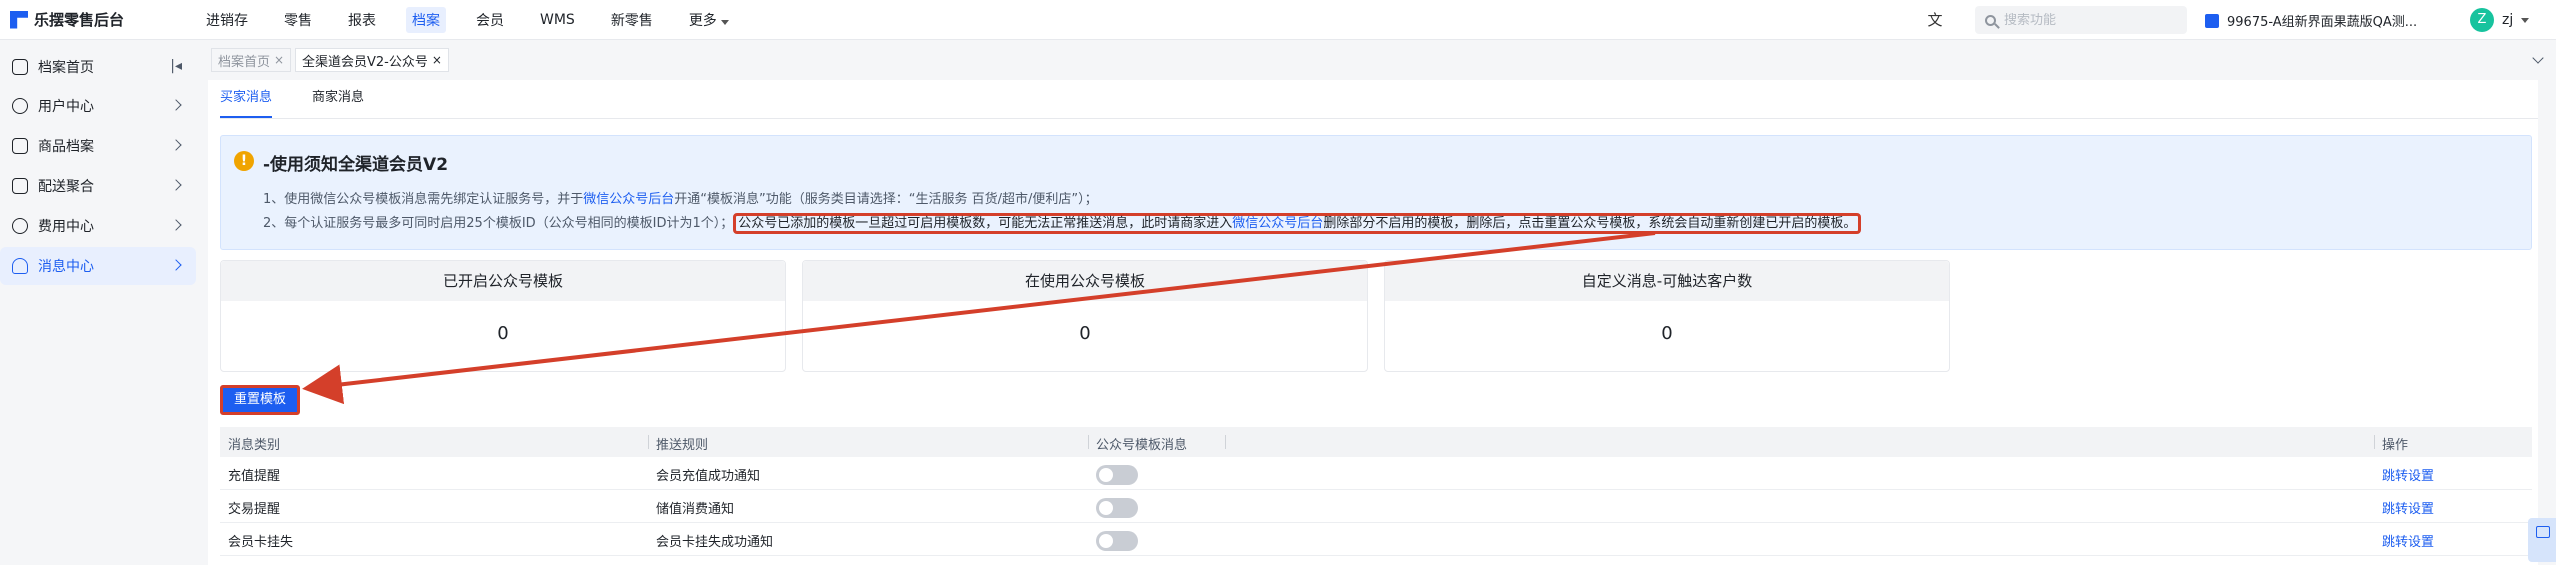 The height and width of the screenshot is (565, 2556). I want to click on cell-rule: 会员充值成功通知, so click(708, 476).